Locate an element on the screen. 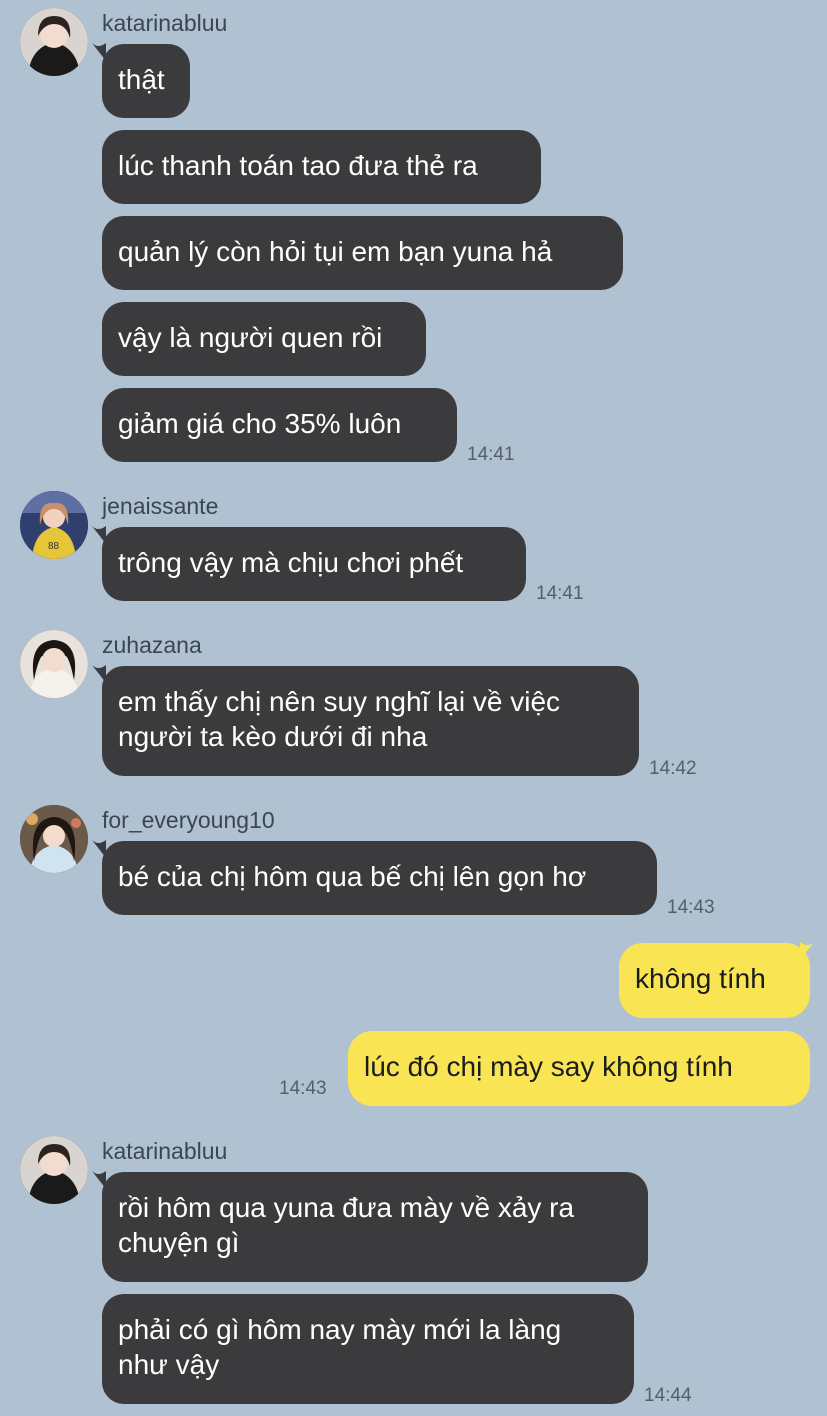  message-bubble: bé của chị hôm qua bế chị lên gọn hơ is located at coordinates (379, 878).